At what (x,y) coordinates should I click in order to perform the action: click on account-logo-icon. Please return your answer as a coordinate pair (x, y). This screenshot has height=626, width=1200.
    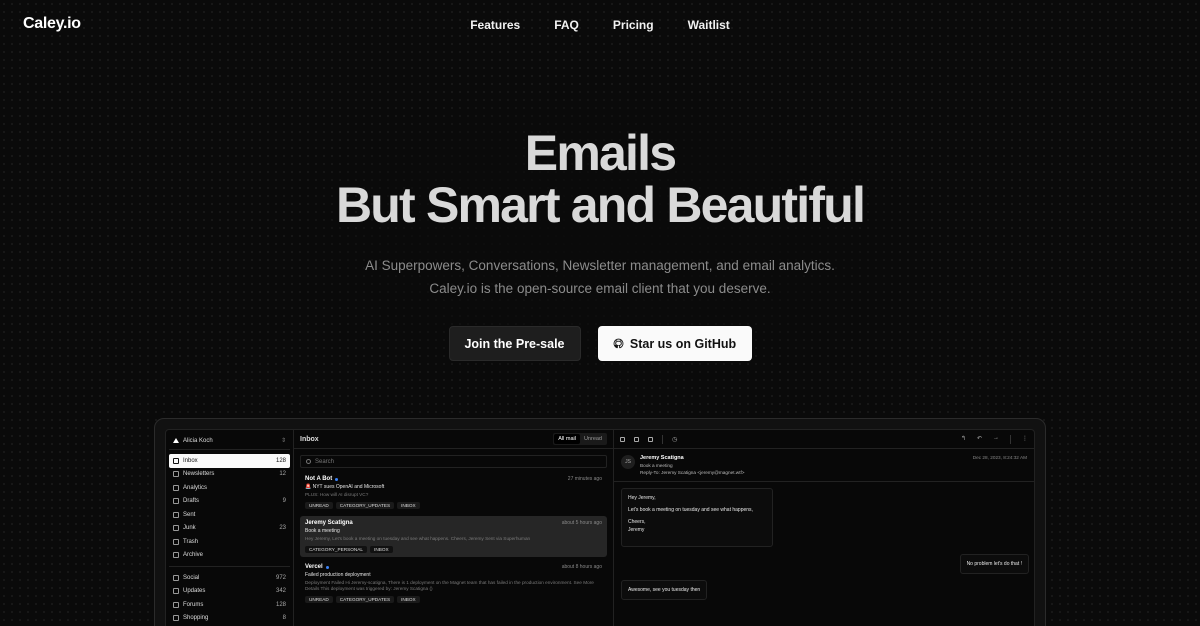
    Looking at the image, I should click on (176, 440).